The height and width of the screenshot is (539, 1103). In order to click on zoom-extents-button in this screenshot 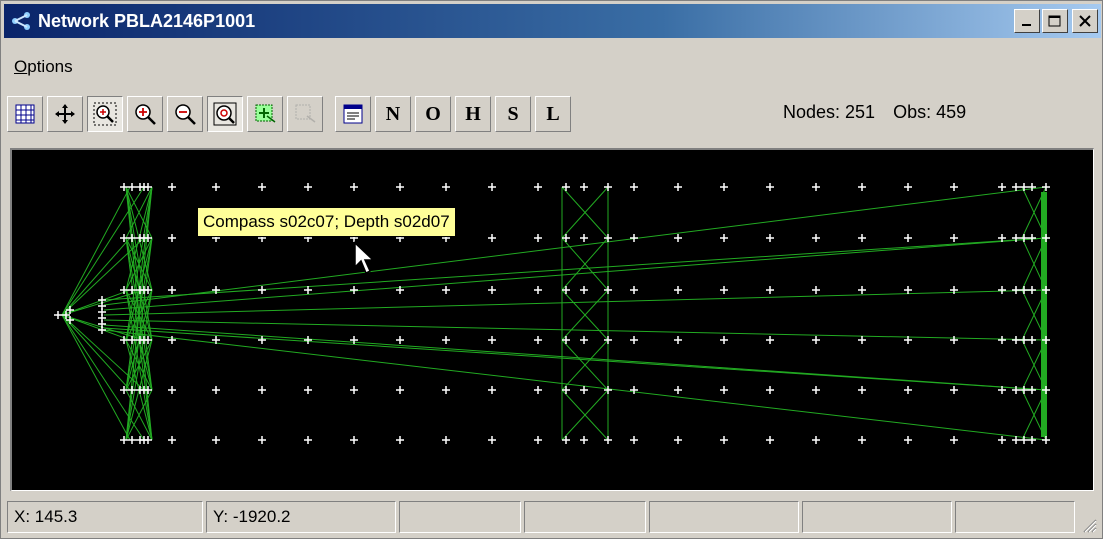, I will do `click(225, 114)`.